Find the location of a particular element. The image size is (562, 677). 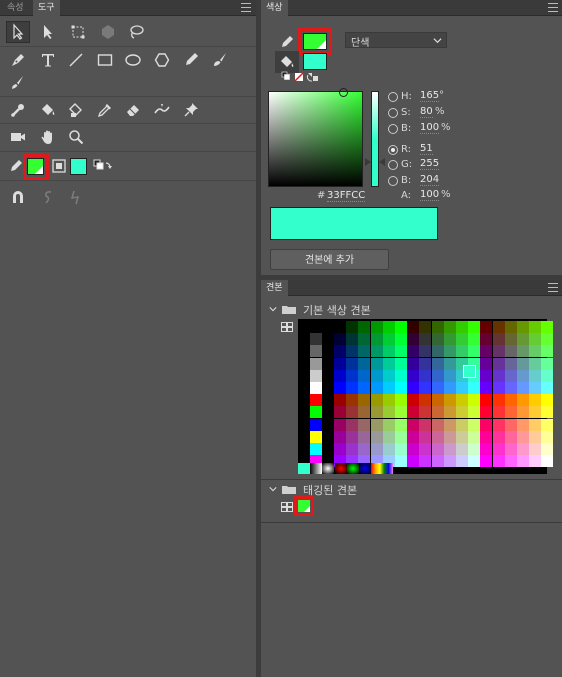

brush-tool is located at coordinates (18, 83).